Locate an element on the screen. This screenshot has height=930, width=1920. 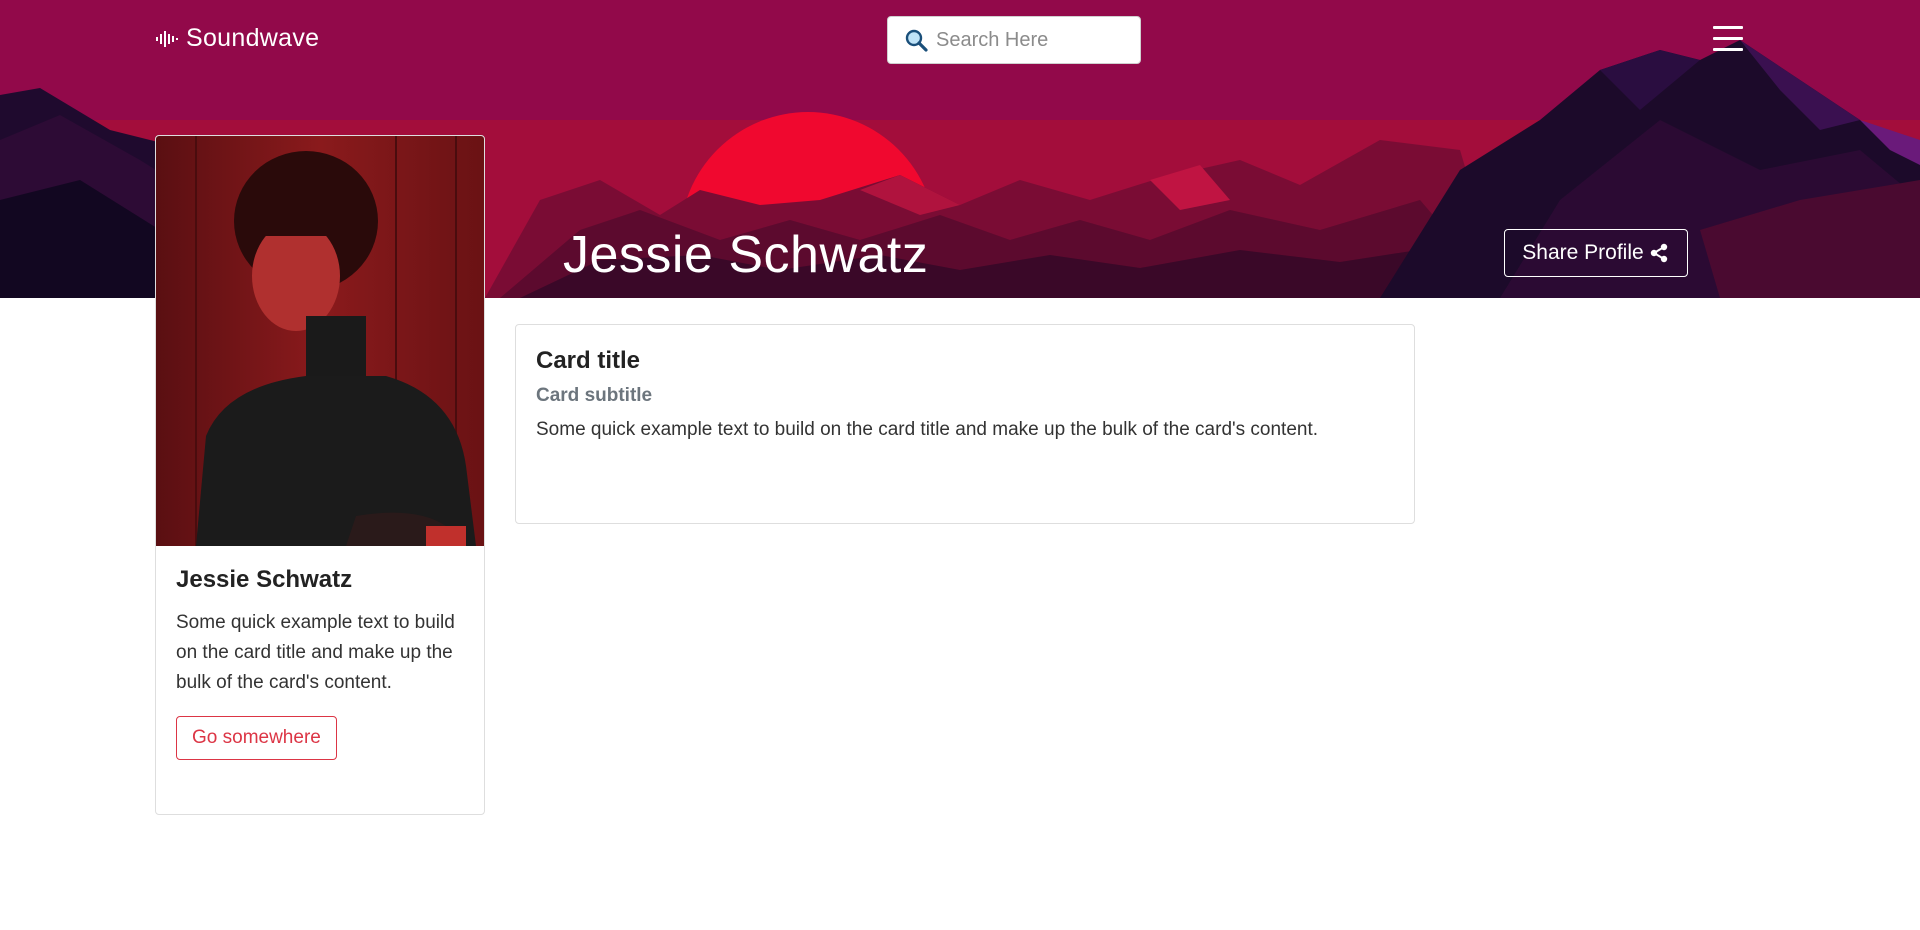
hamburger-menu-icon is located at coordinates (1728, 39).